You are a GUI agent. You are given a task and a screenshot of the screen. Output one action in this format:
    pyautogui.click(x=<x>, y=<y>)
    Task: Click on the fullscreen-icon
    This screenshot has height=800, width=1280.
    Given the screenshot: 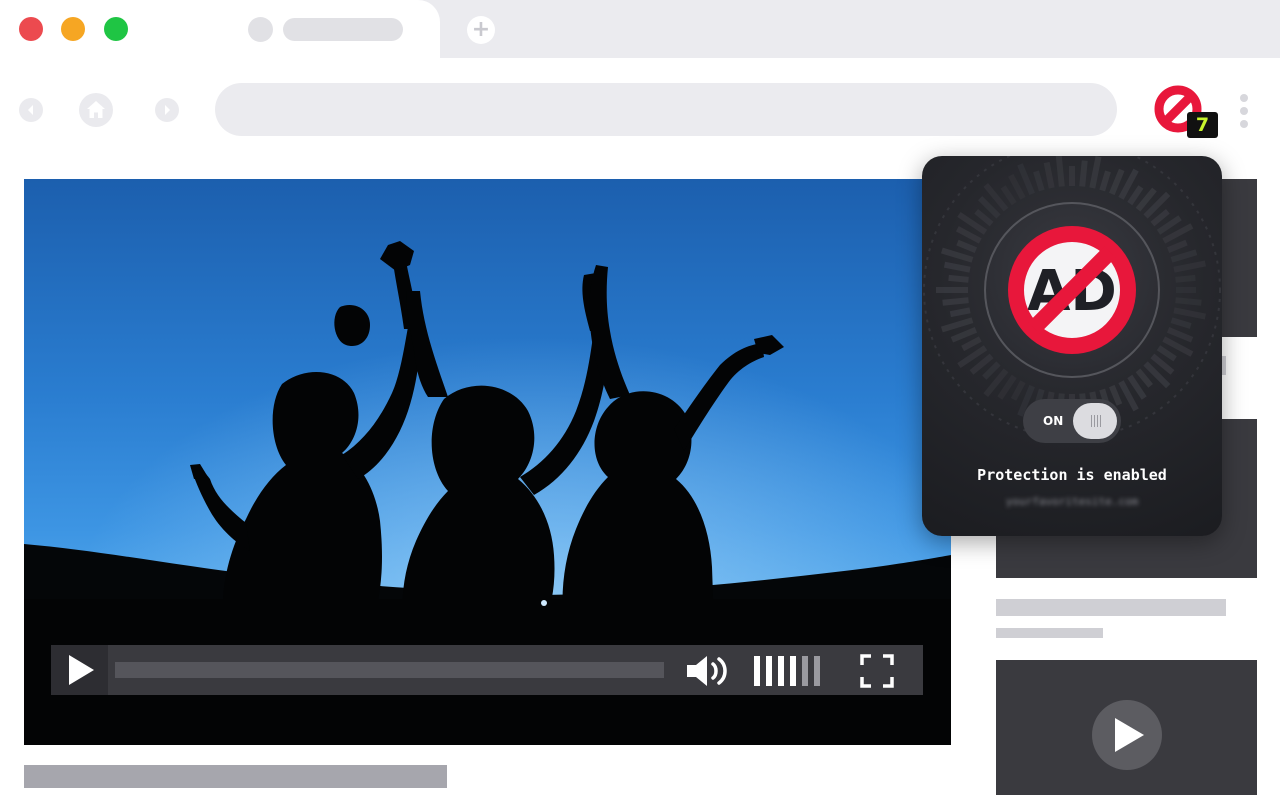 What is the action you would take?
    pyautogui.click(x=877, y=671)
    